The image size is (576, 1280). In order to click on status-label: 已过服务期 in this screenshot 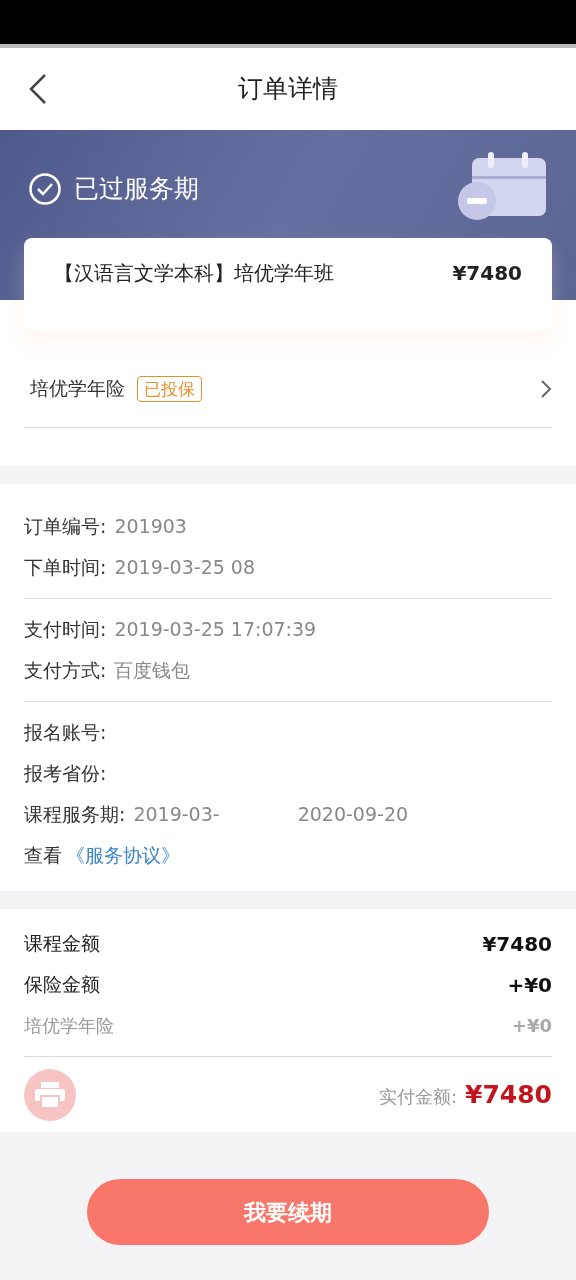, I will do `click(136, 189)`.